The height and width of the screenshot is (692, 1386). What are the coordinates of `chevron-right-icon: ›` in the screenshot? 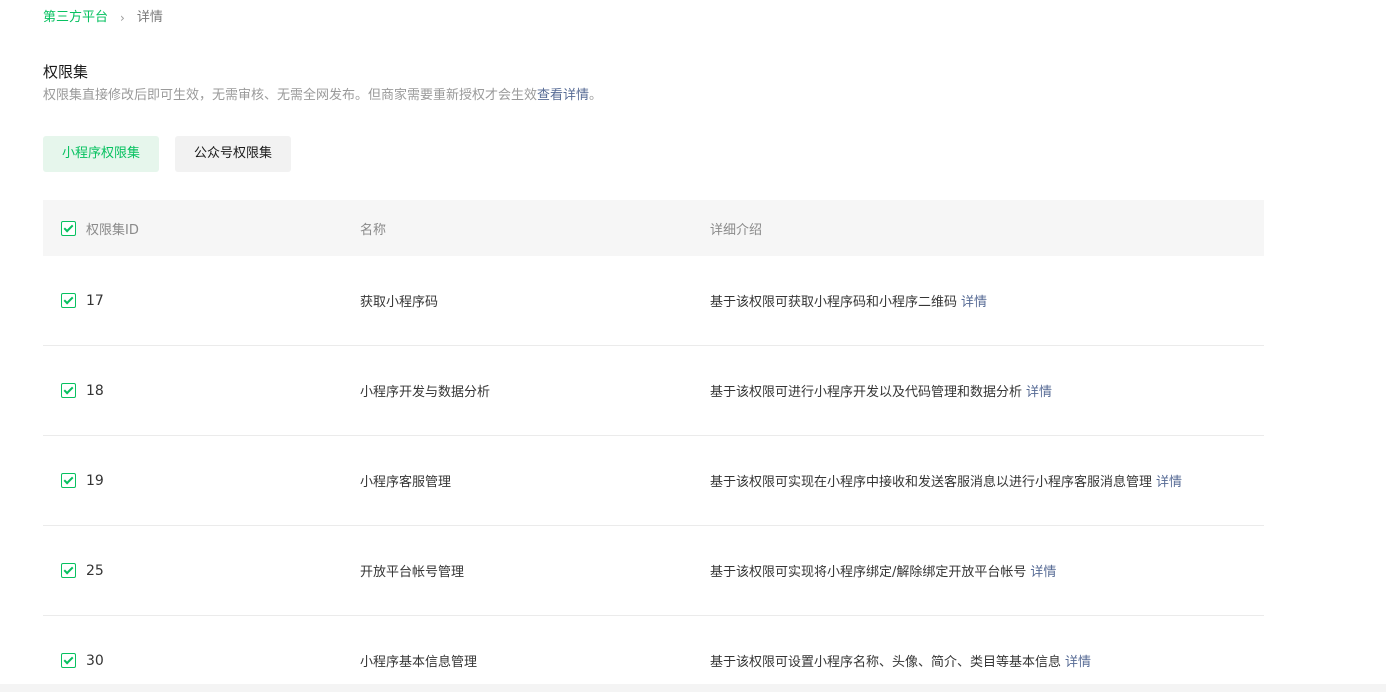 It's located at (122, 18).